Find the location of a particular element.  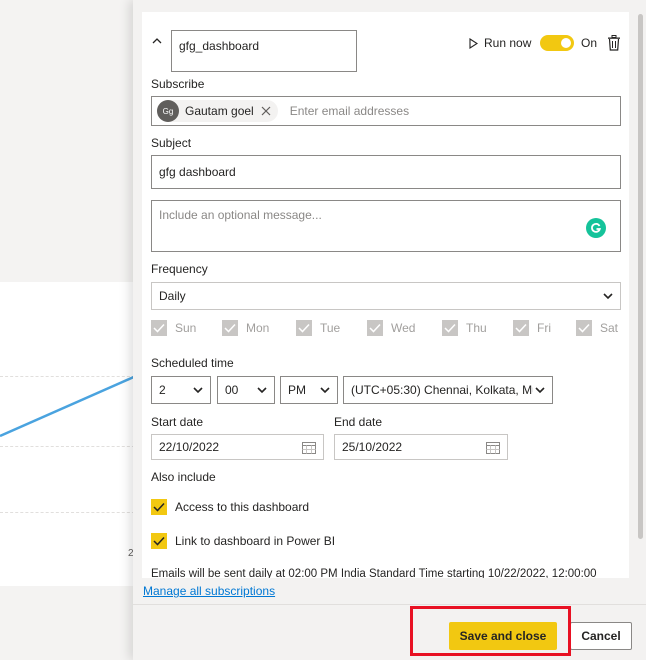

subscribe-label: Subscribe is located at coordinates (178, 84).